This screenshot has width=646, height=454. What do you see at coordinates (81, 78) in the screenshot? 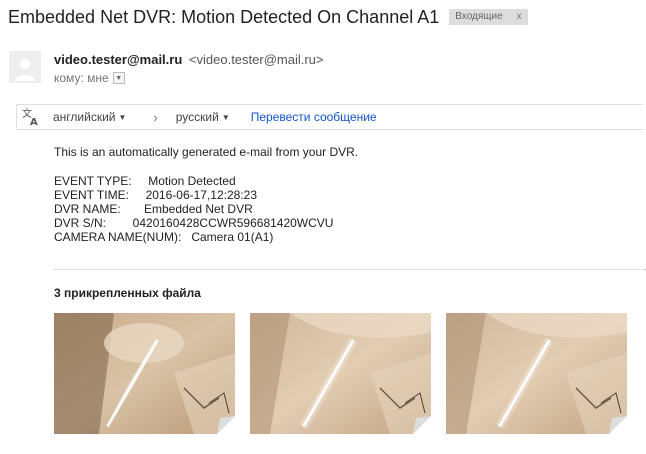
I see `recipient-text: кому: мне` at bounding box center [81, 78].